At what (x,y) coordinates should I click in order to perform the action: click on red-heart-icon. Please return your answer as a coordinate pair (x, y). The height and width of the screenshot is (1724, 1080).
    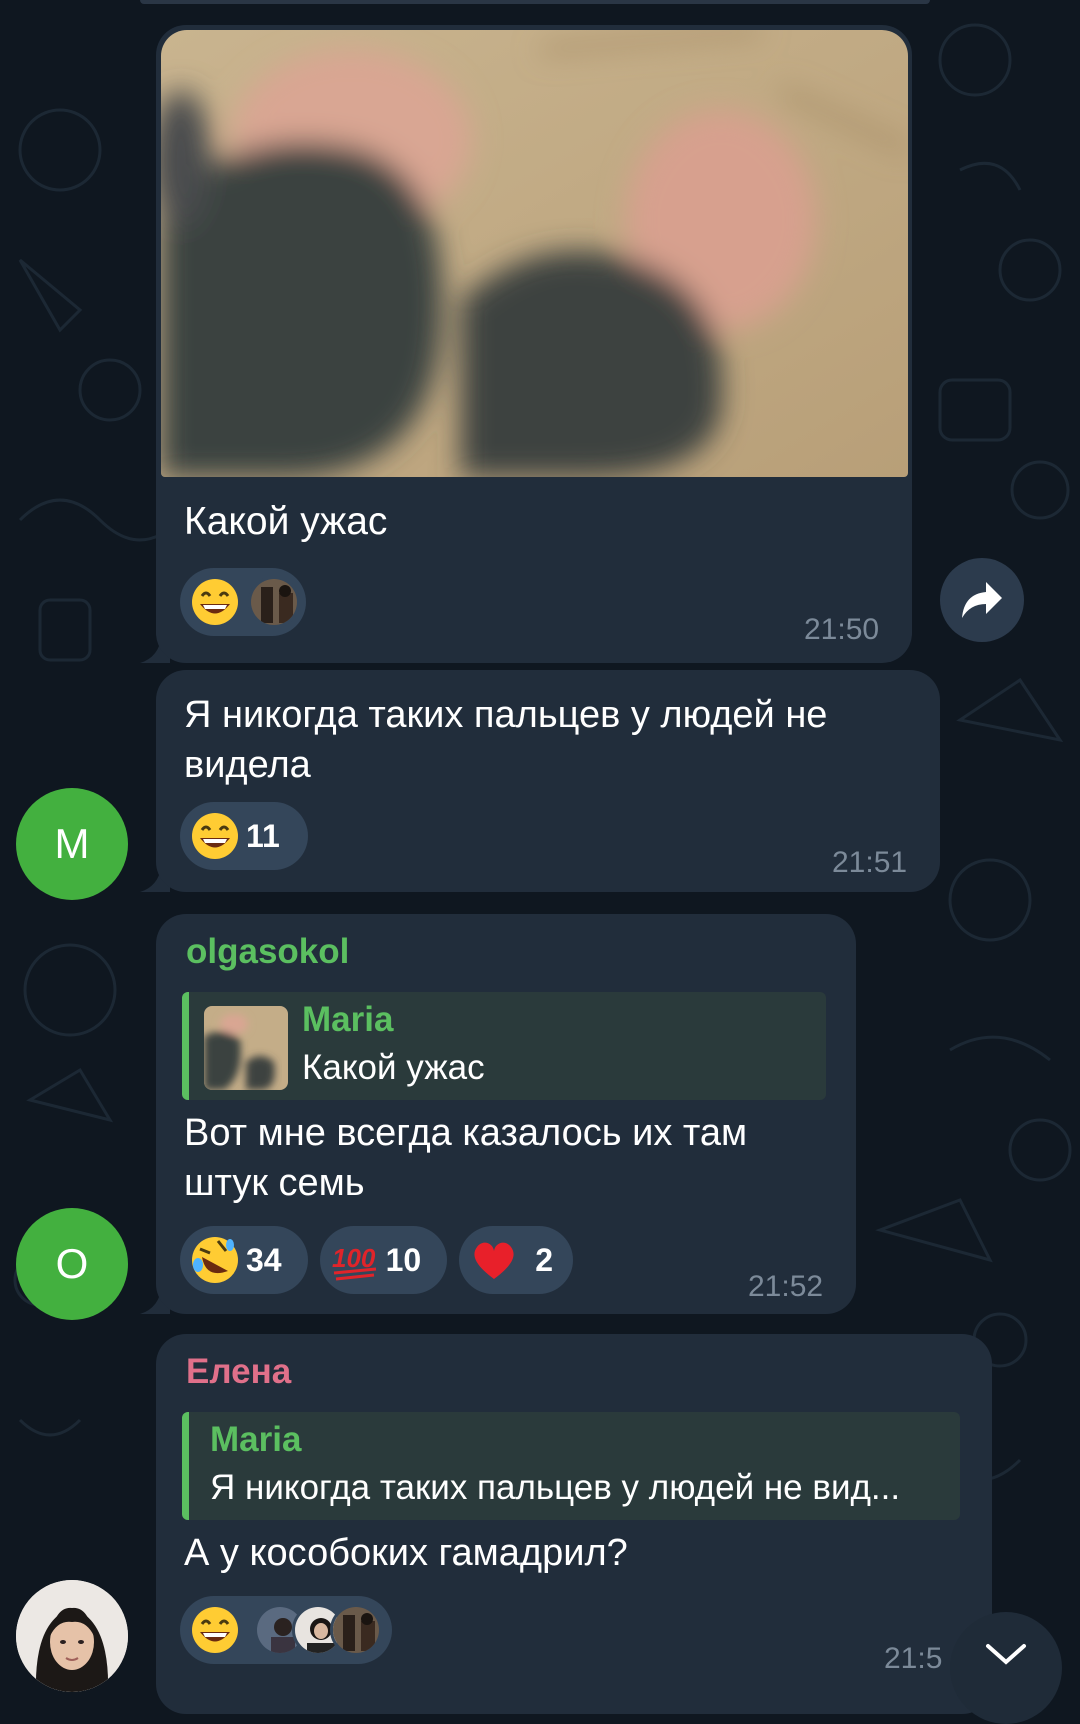
    Looking at the image, I should click on (494, 1260).